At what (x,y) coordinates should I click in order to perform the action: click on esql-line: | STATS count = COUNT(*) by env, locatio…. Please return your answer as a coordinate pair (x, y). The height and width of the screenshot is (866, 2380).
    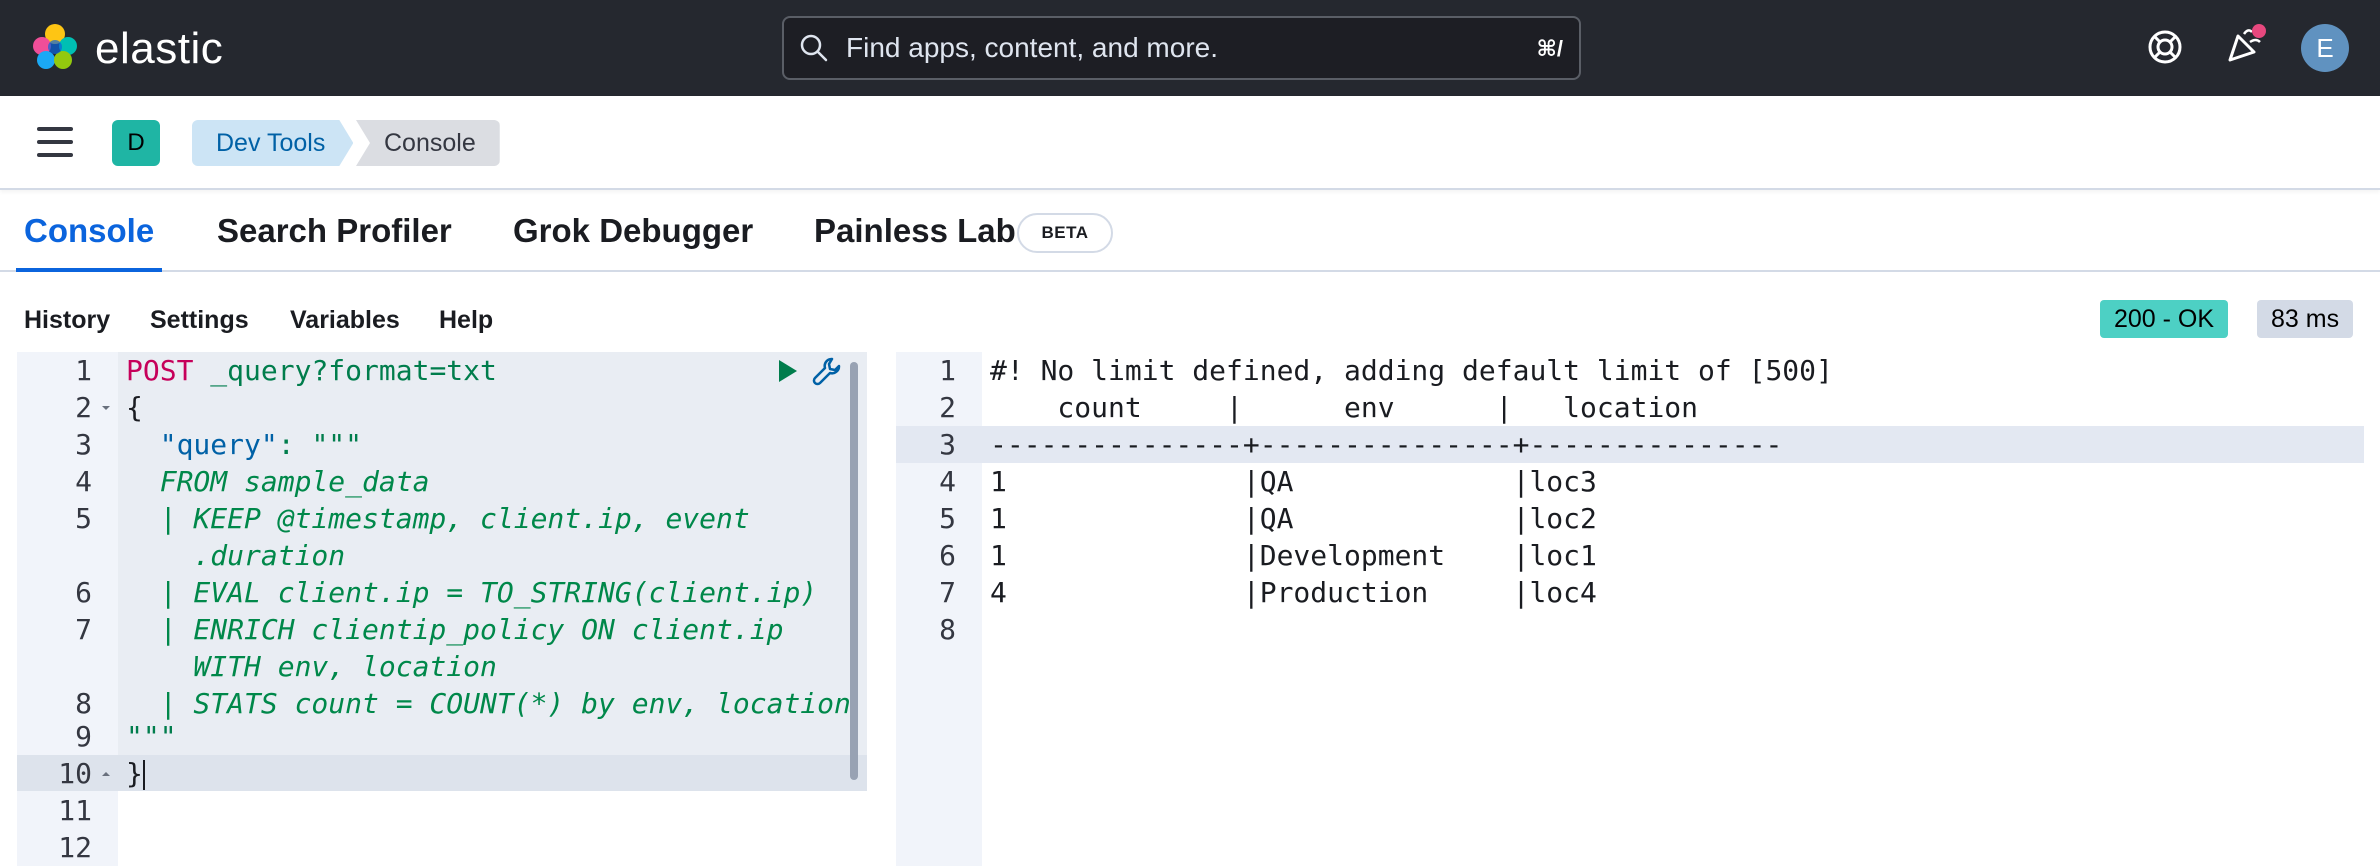
    Looking at the image, I should click on (488, 703).